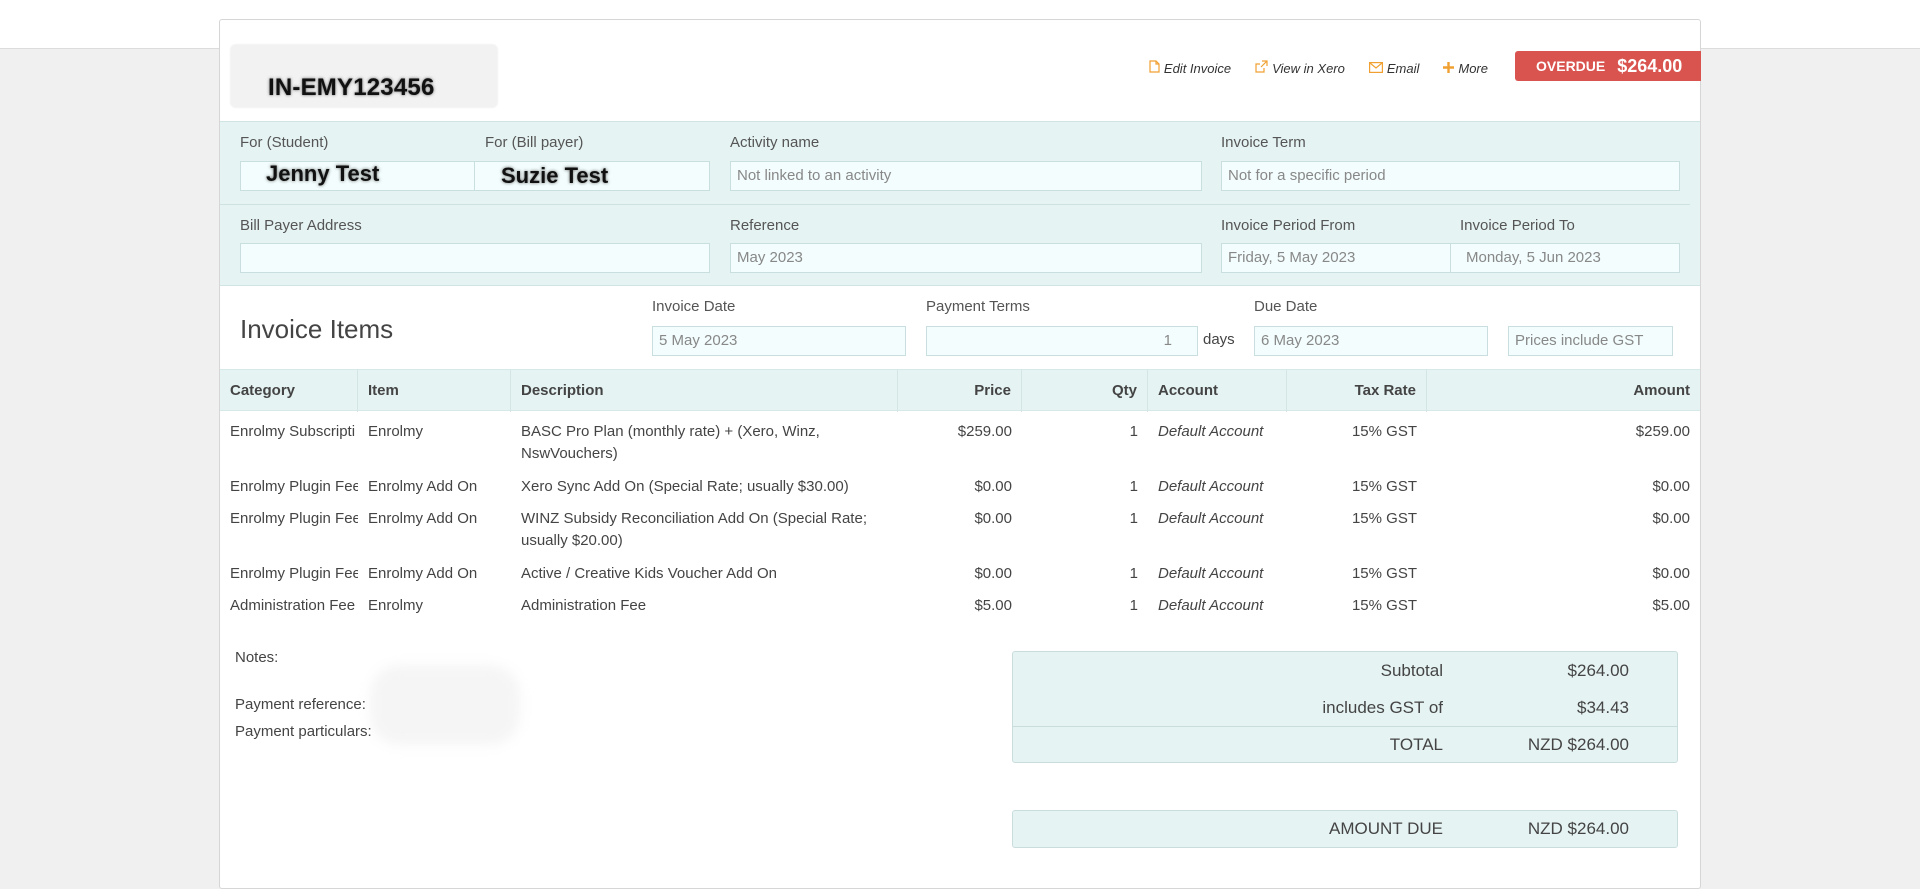 The image size is (1920, 889). Describe the element at coordinates (289, 391) in the screenshot. I see `column-category: Category` at that location.